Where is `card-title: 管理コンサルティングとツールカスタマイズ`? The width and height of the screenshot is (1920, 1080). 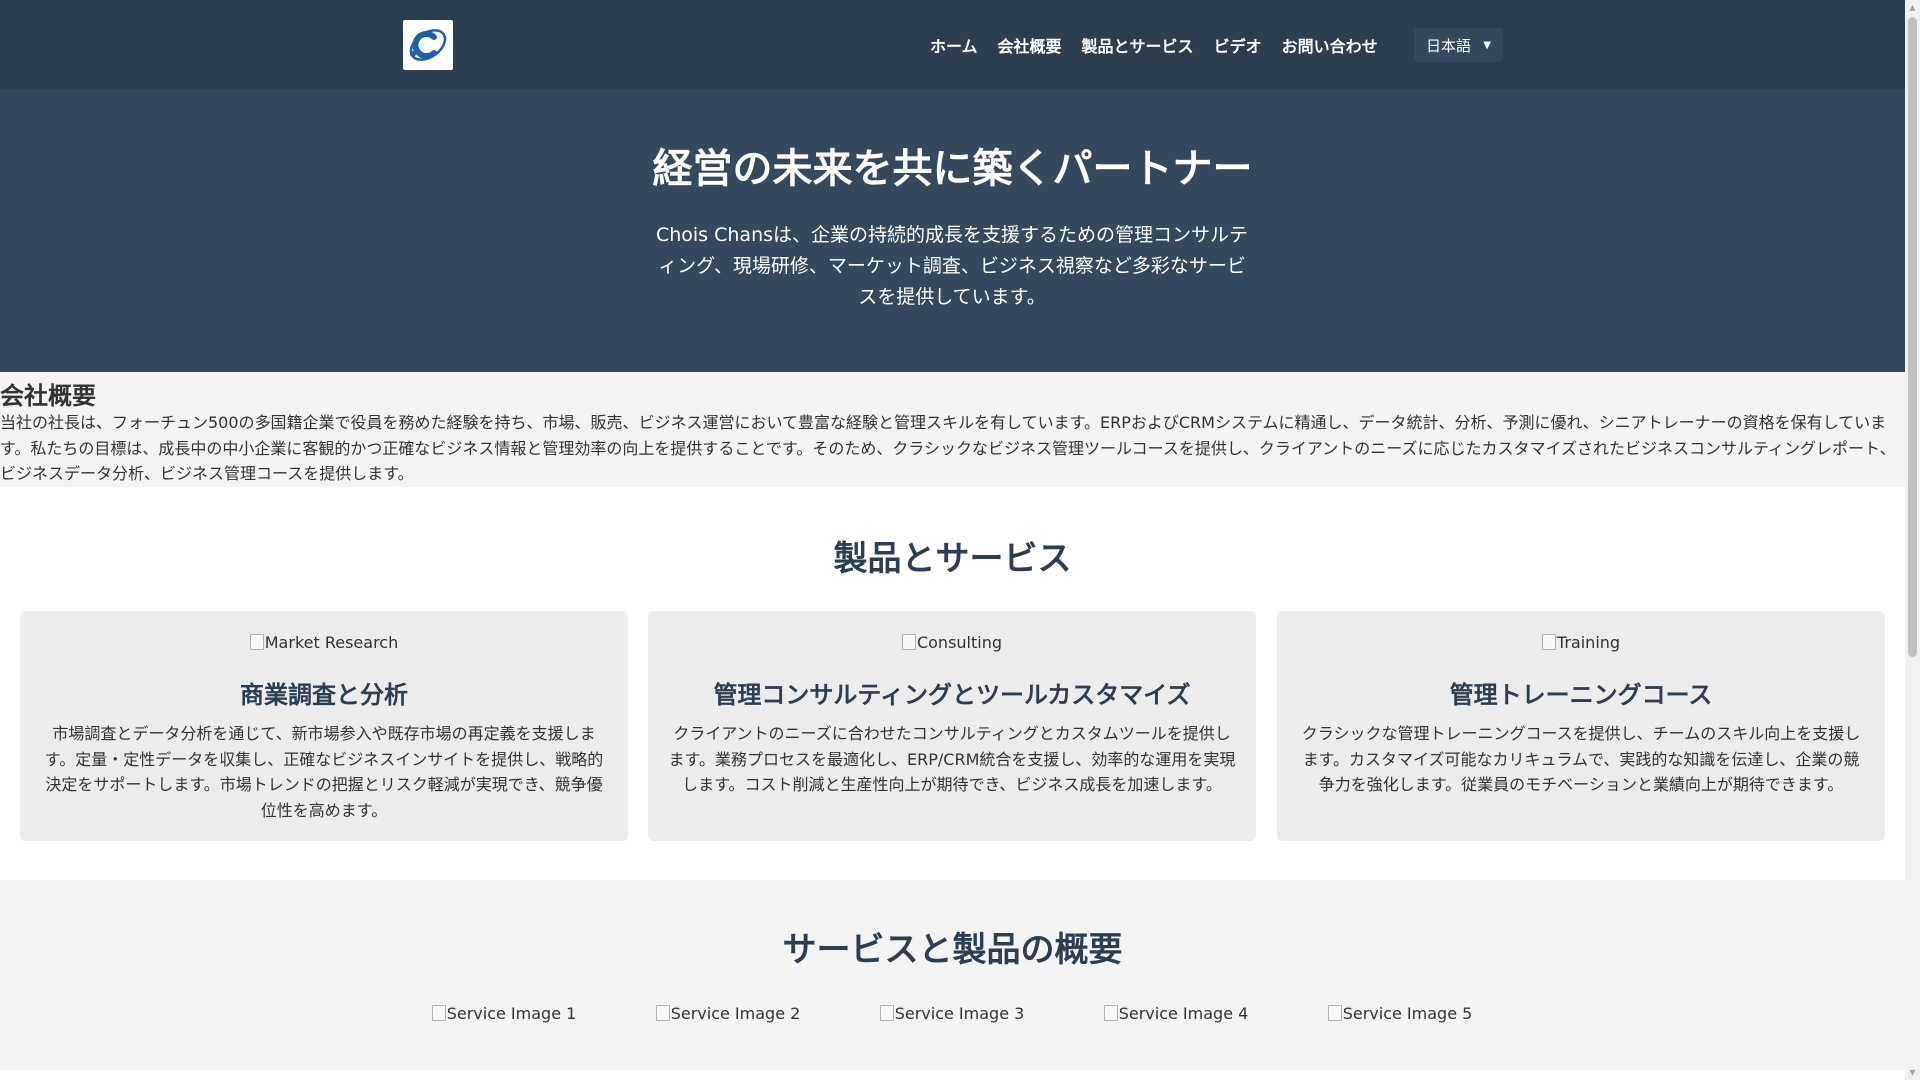
card-title: 管理コンサルティングとツールカスタマイズ is located at coordinates (952, 695).